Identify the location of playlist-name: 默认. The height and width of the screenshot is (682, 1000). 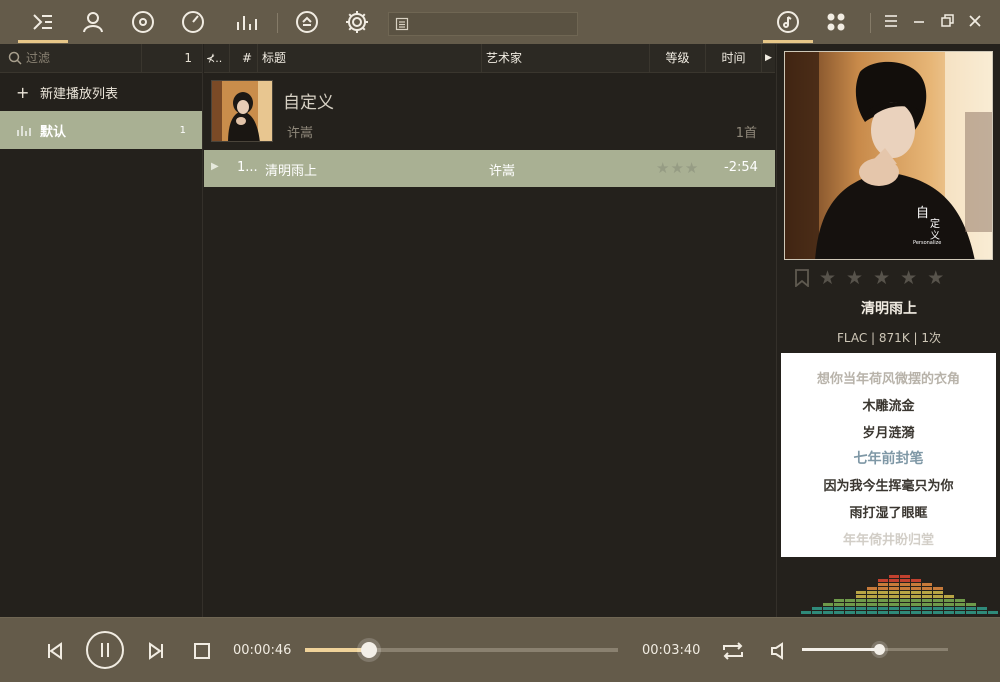
(53, 132).